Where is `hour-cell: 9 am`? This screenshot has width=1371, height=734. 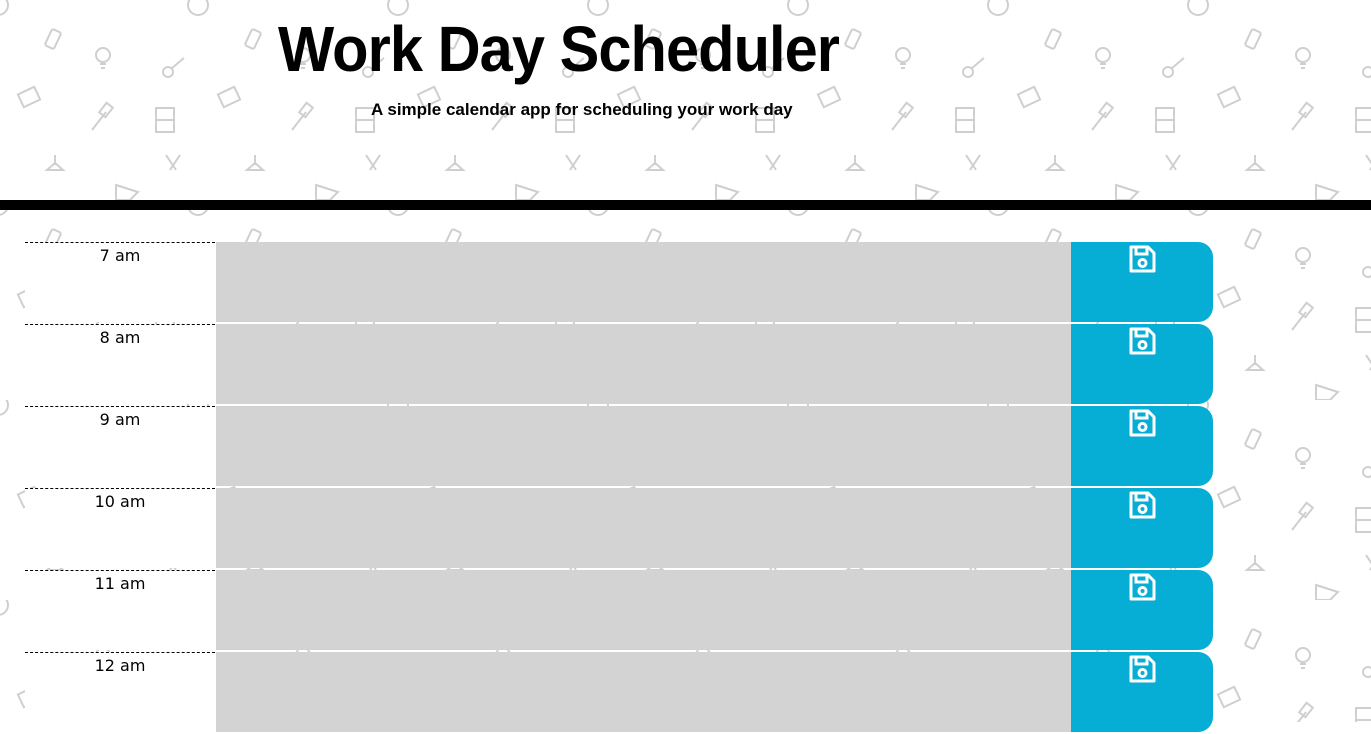
hour-cell: 9 am is located at coordinates (120, 446).